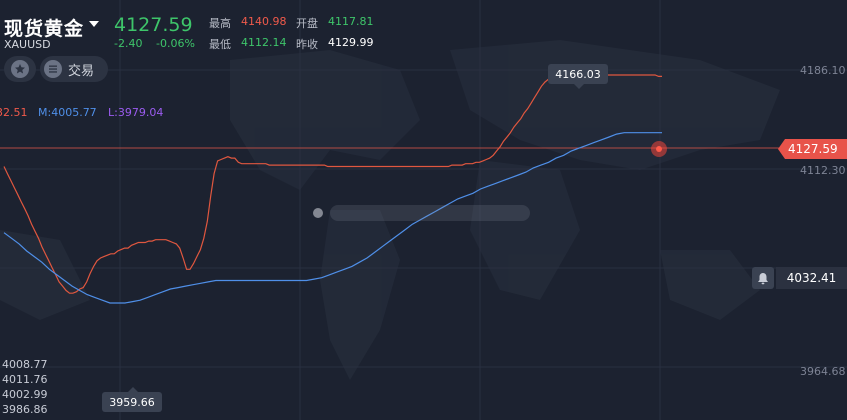  What do you see at coordinates (44, 27) in the screenshot?
I see `instrument-title: 现货黄金` at bounding box center [44, 27].